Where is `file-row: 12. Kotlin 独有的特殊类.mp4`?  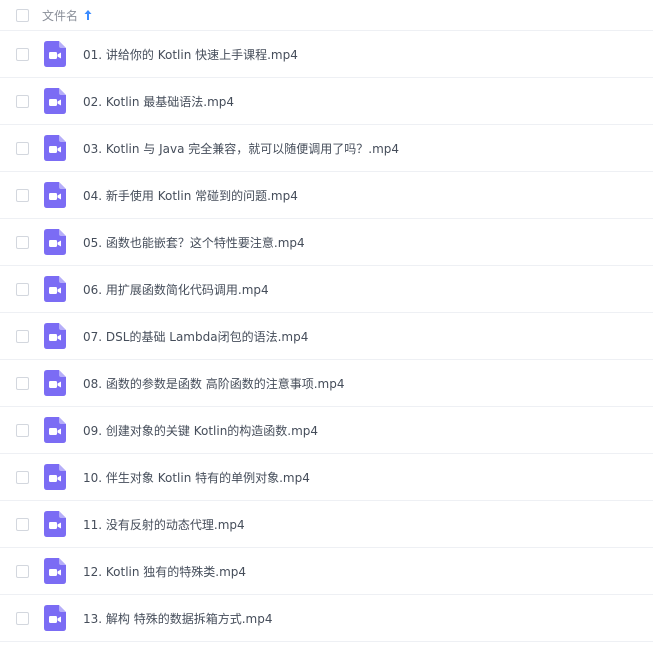
file-row: 12. Kotlin 独有的特殊类.mp4 is located at coordinates (326, 571).